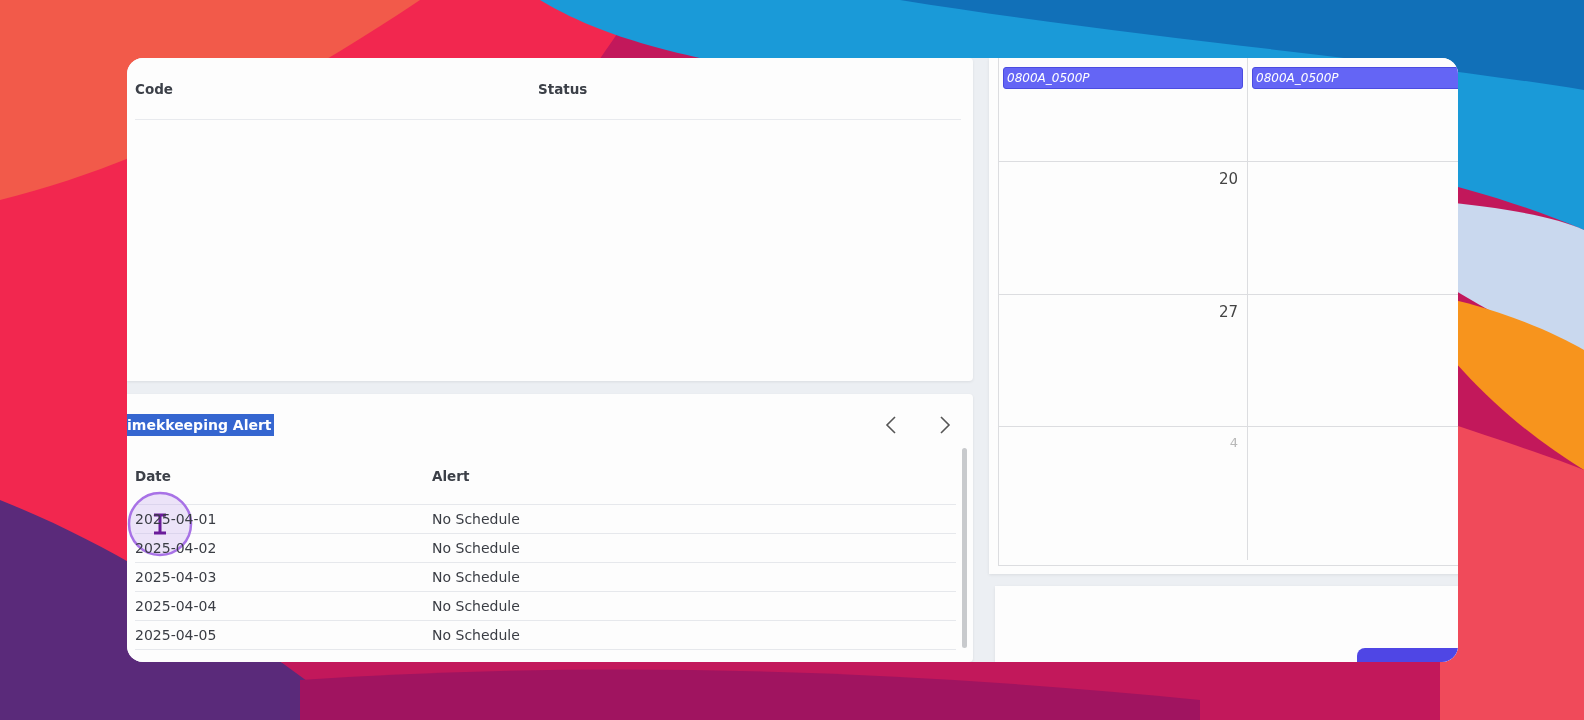  I want to click on day-number: 4, so click(1234, 442).